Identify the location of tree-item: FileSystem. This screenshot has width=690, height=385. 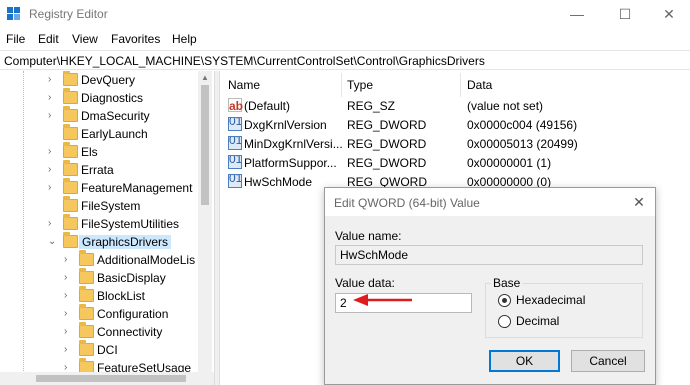
(107, 205).